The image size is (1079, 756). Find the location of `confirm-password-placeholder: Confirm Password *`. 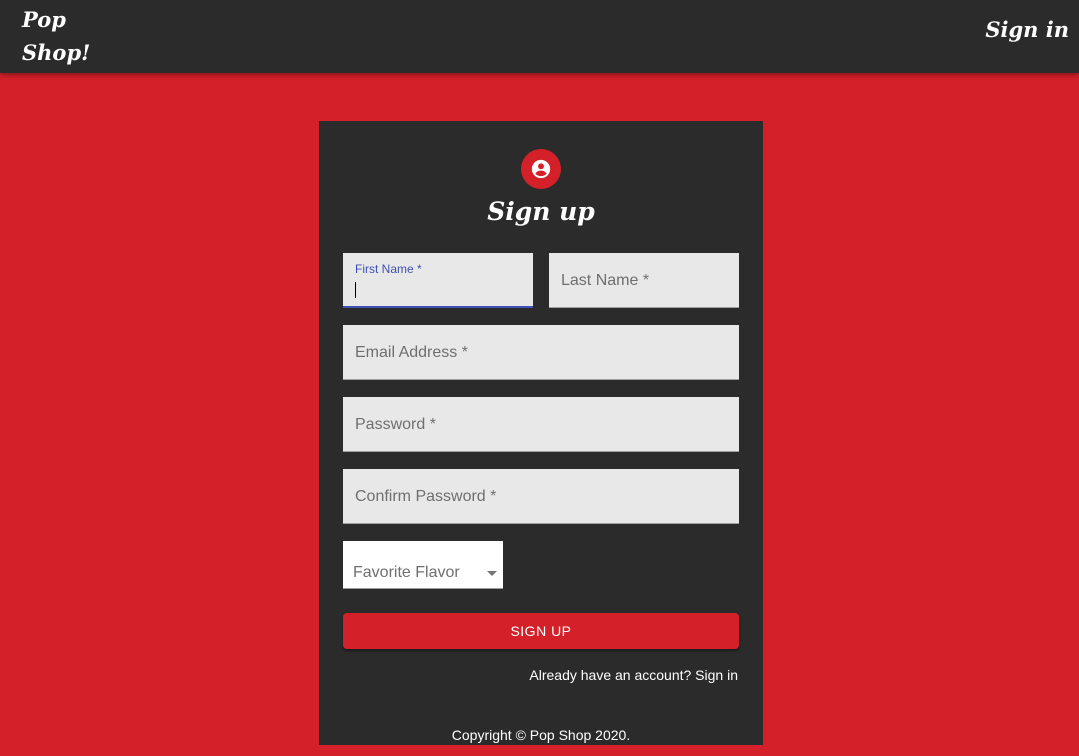

confirm-password-placeholder: Confirm Password * is located at coordinates (426, 496).